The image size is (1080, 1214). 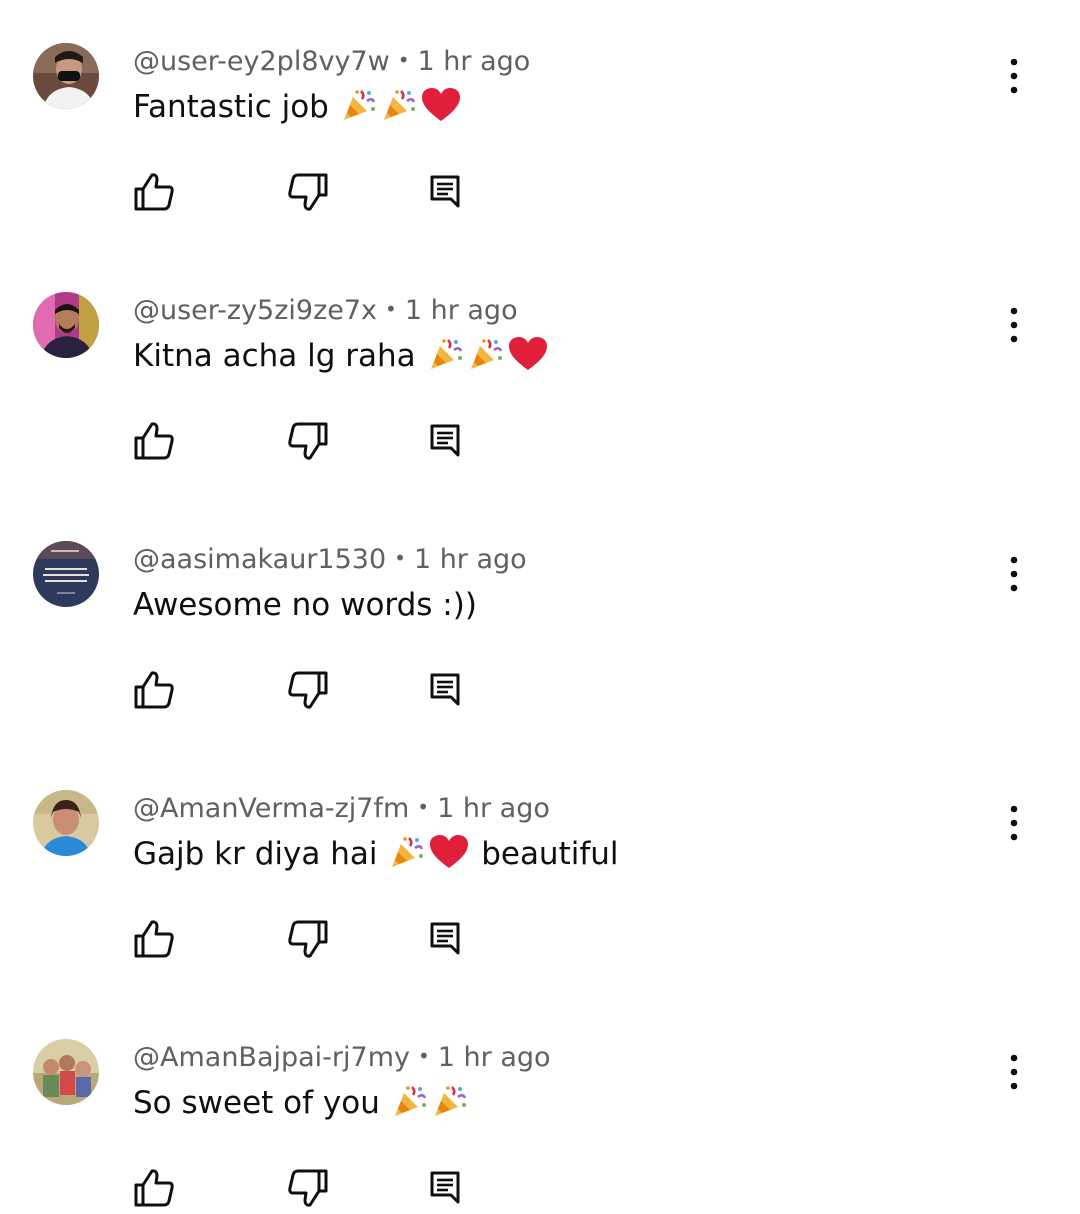 I want to click on author-name: @aasimakaur1530, so click(x=259, y=559).